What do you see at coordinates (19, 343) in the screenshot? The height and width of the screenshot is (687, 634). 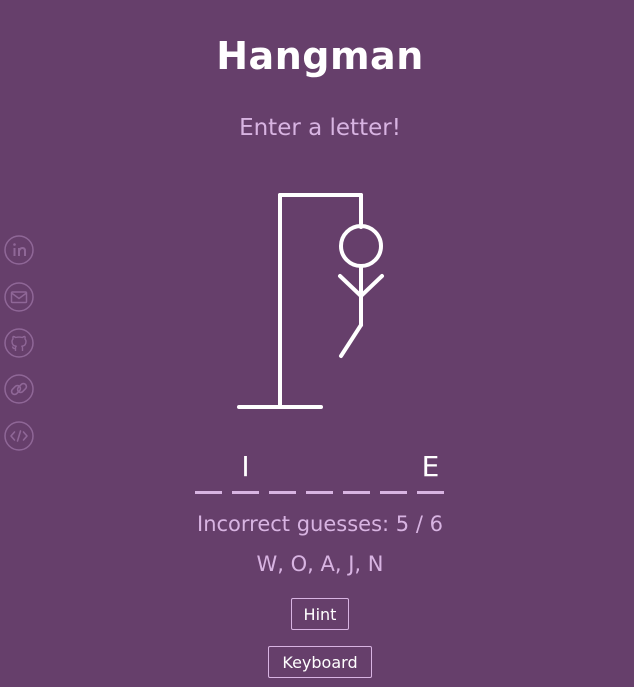 I see `github-icon` at bounding box center [19, 343].